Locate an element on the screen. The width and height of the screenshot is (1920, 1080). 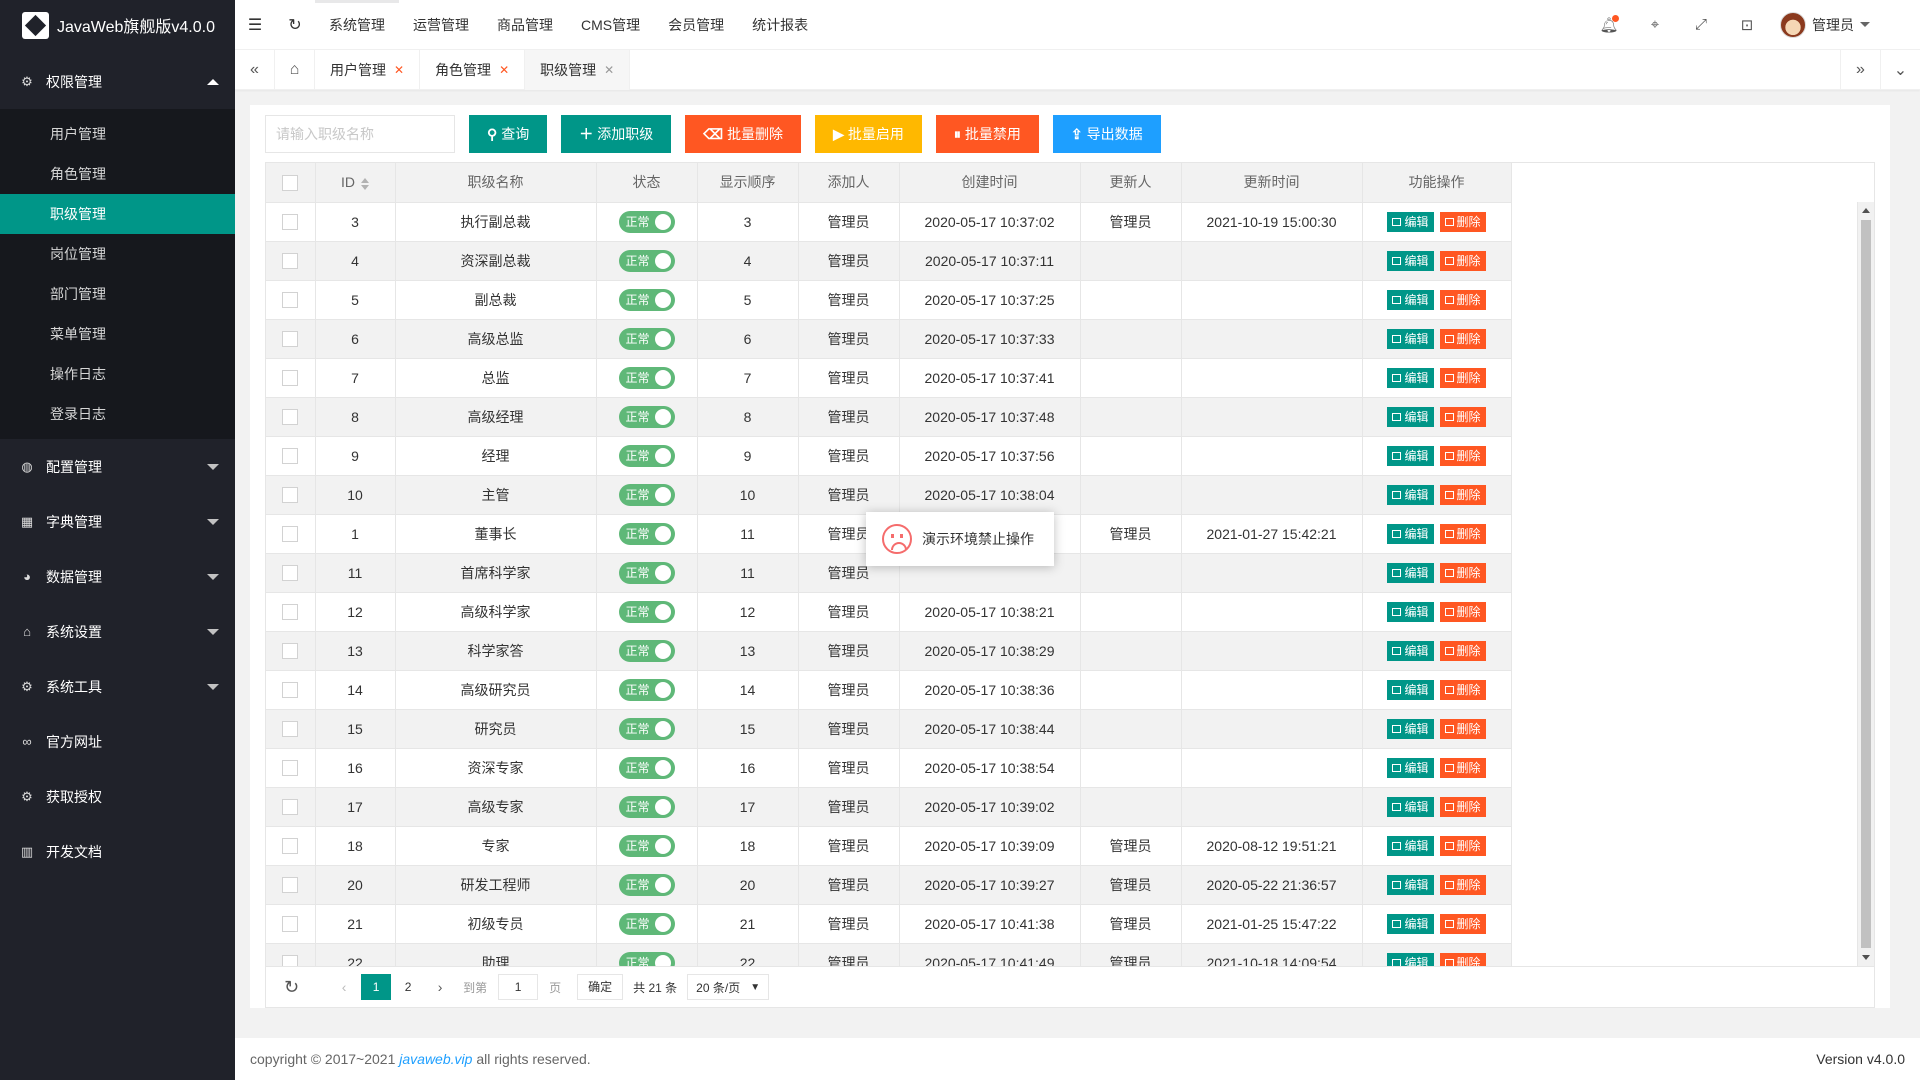
sidebar-item-roles: 角色管理 is located at coordinates (117, 174).